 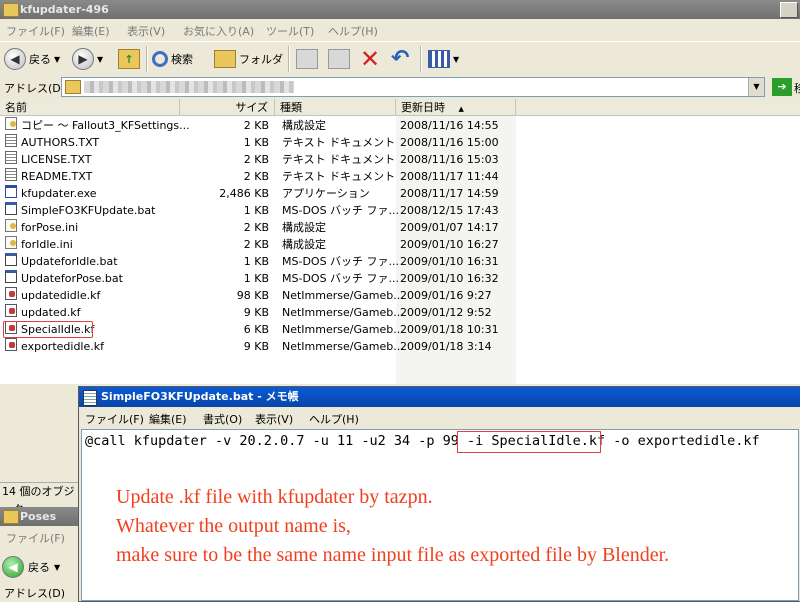 What do you see at coordinates (782, 87) in the screenshot?
I see `go-arrow-icon: ➔` at bounding box center [782, 87].